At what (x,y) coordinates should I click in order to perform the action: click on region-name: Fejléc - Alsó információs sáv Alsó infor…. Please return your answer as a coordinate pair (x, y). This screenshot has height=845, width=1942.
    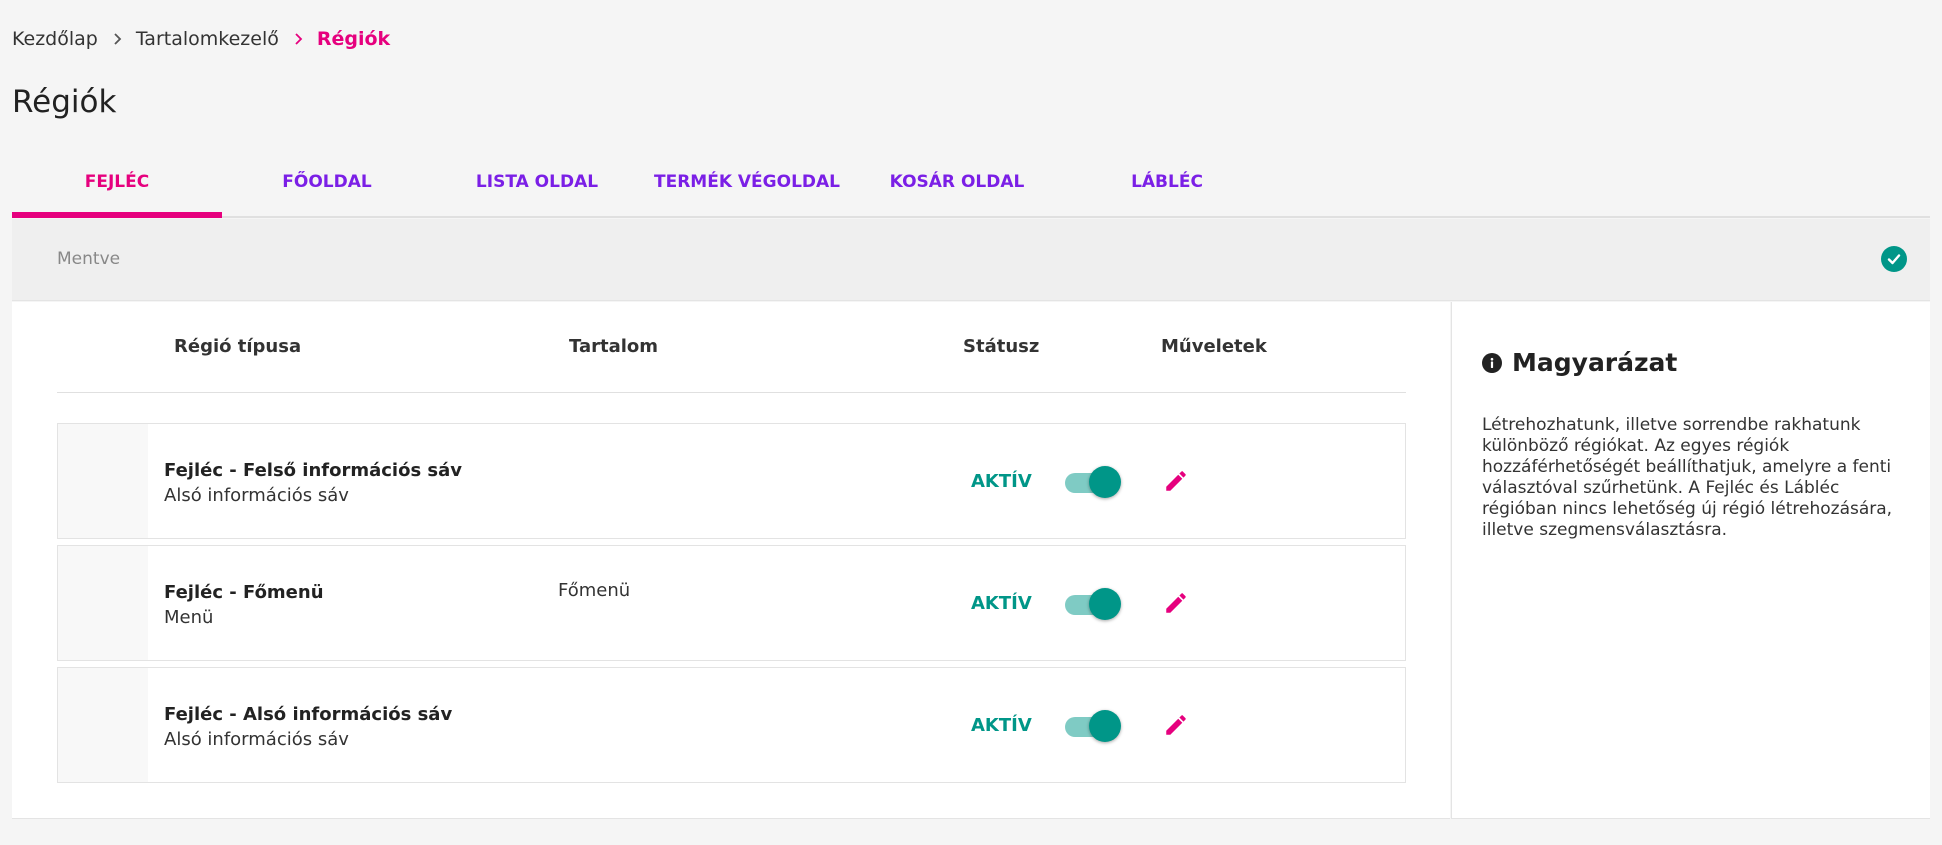
    Looking at the image, I should click on (308, 727).